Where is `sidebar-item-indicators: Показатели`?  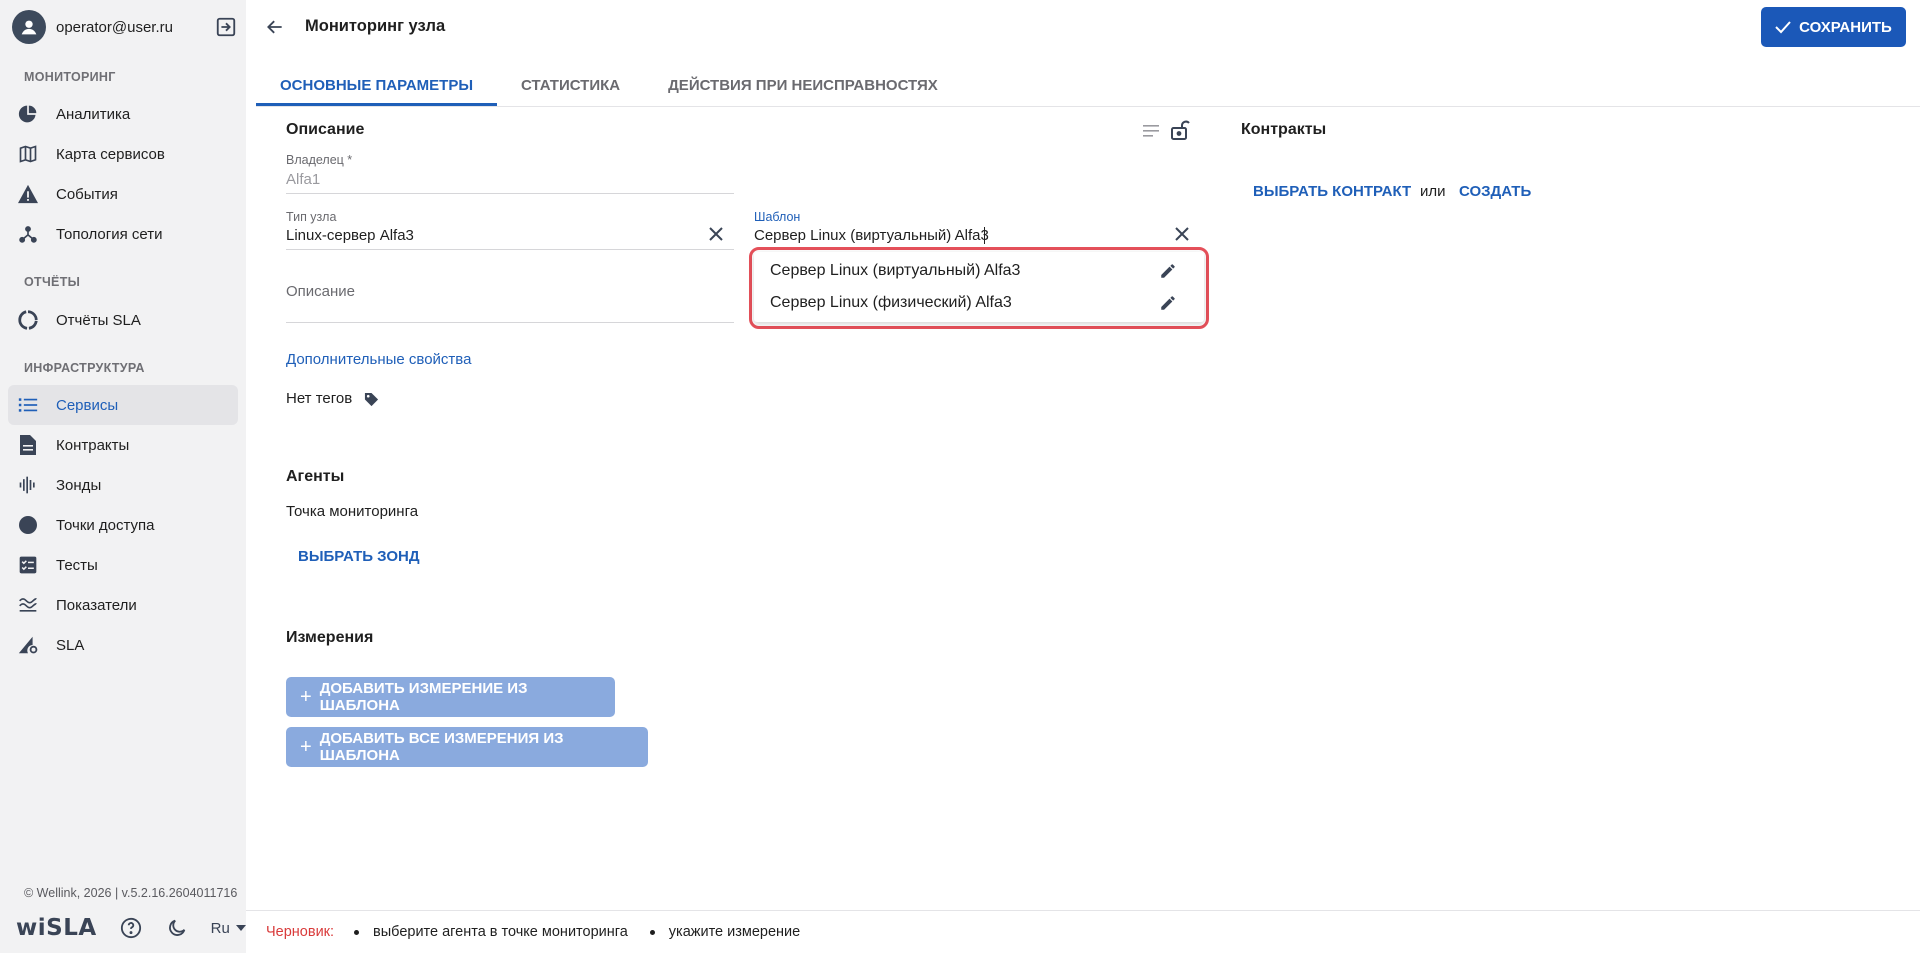 sidebar-item-indicators: Показатели is located at coordinates (123, 605).